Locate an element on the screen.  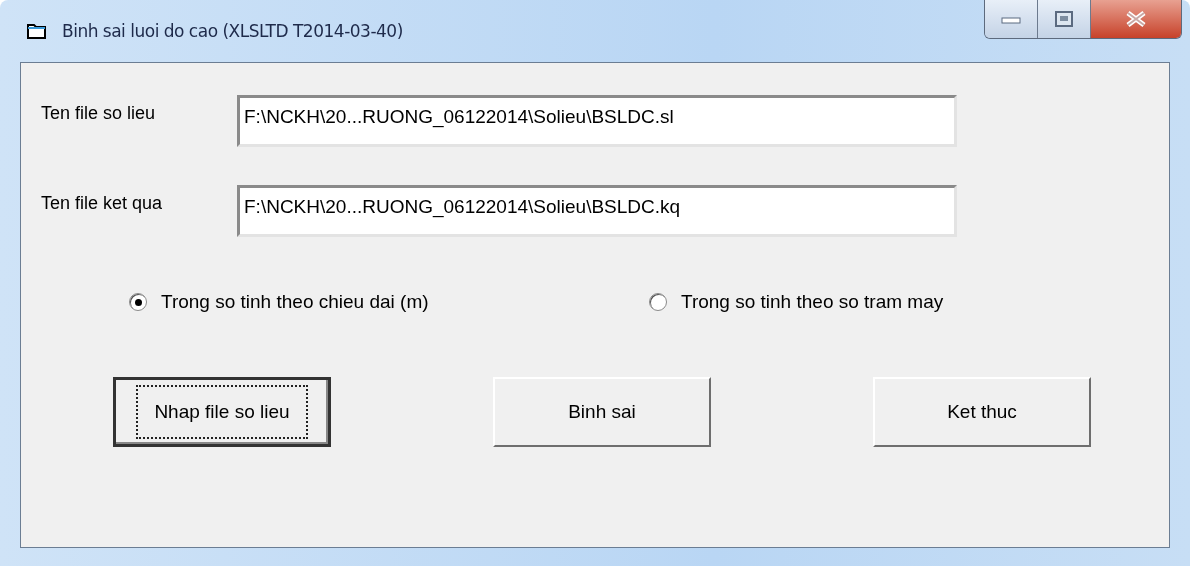
window-icon is located at coordinates (37, 31).